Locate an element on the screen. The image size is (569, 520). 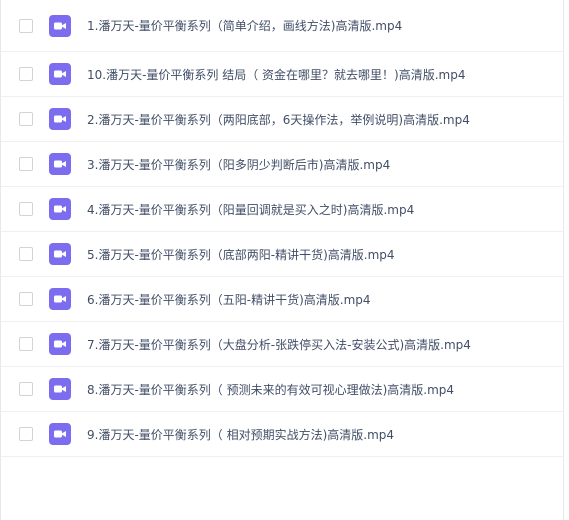
file-name: 8.潘万天-量价平衡系列（ 预测未来的有效可视心理做法)高清版.mp4 is located at coordinates (270, 389).